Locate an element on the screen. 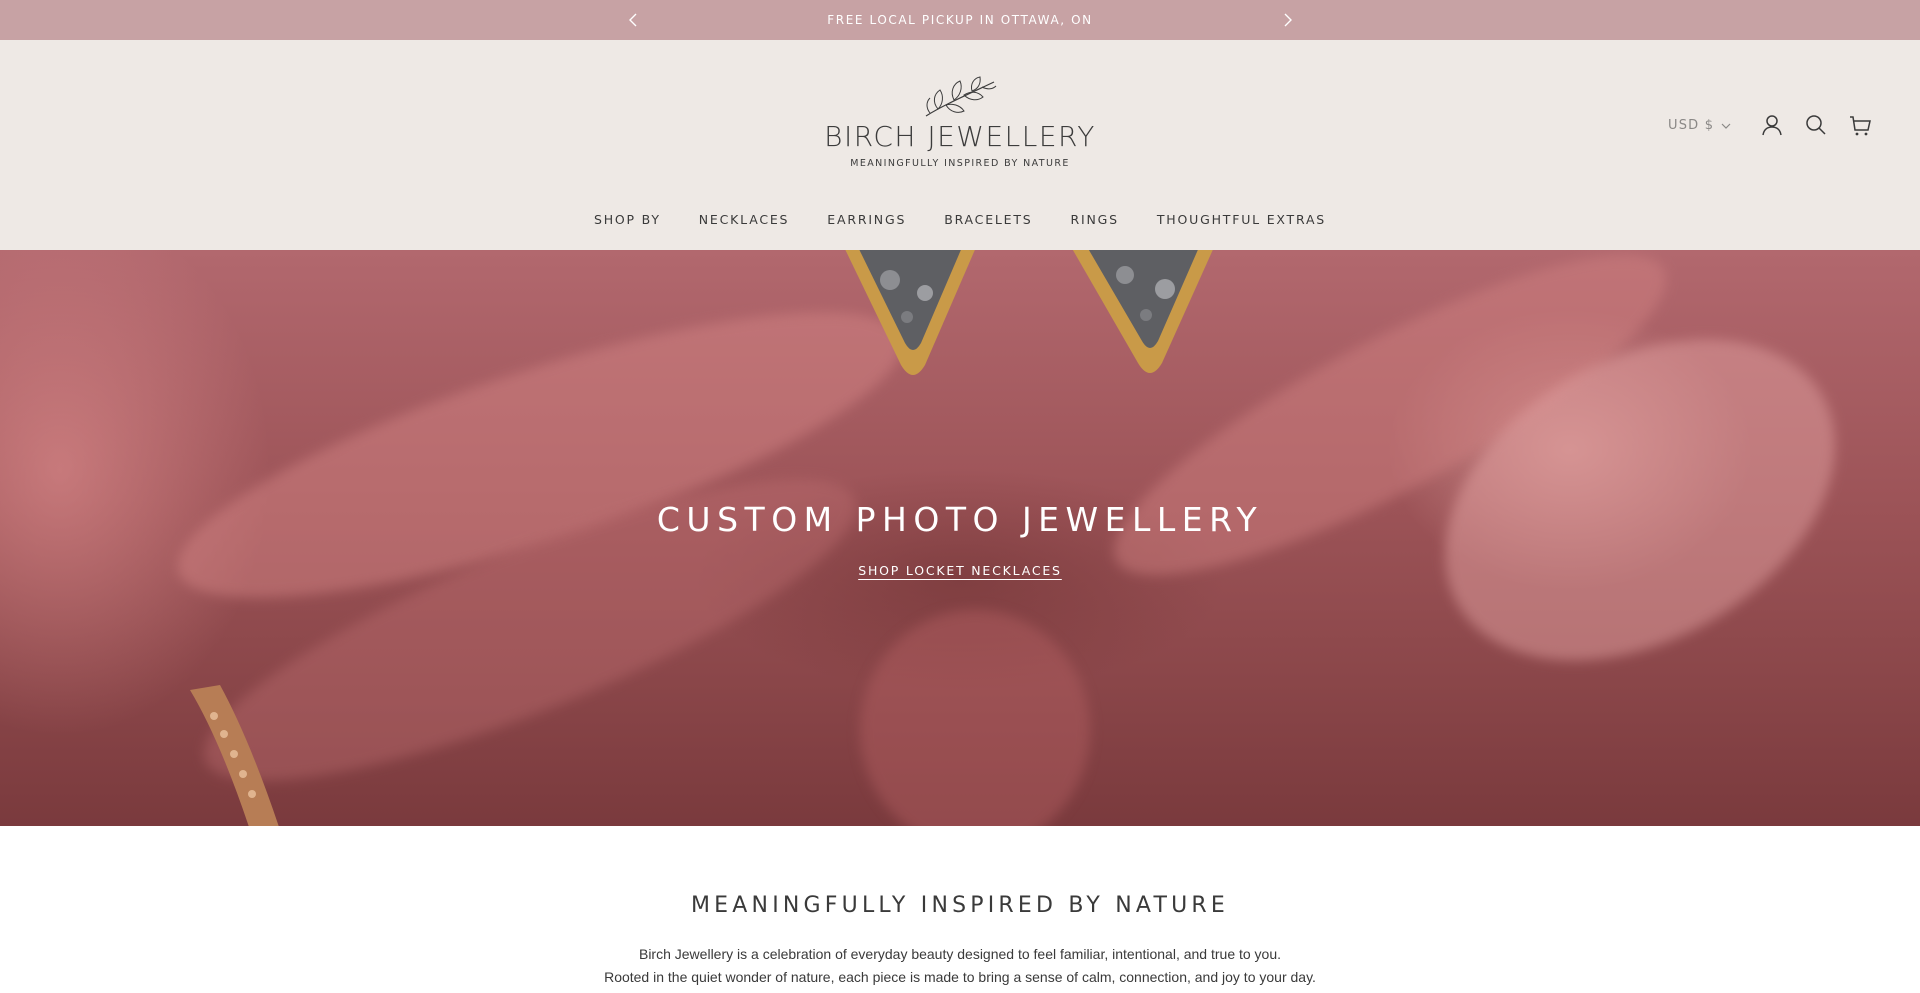  shop-locket-necklaces-link: SHOP LOCKET NECKLACES is located at coordinates (960, 570).